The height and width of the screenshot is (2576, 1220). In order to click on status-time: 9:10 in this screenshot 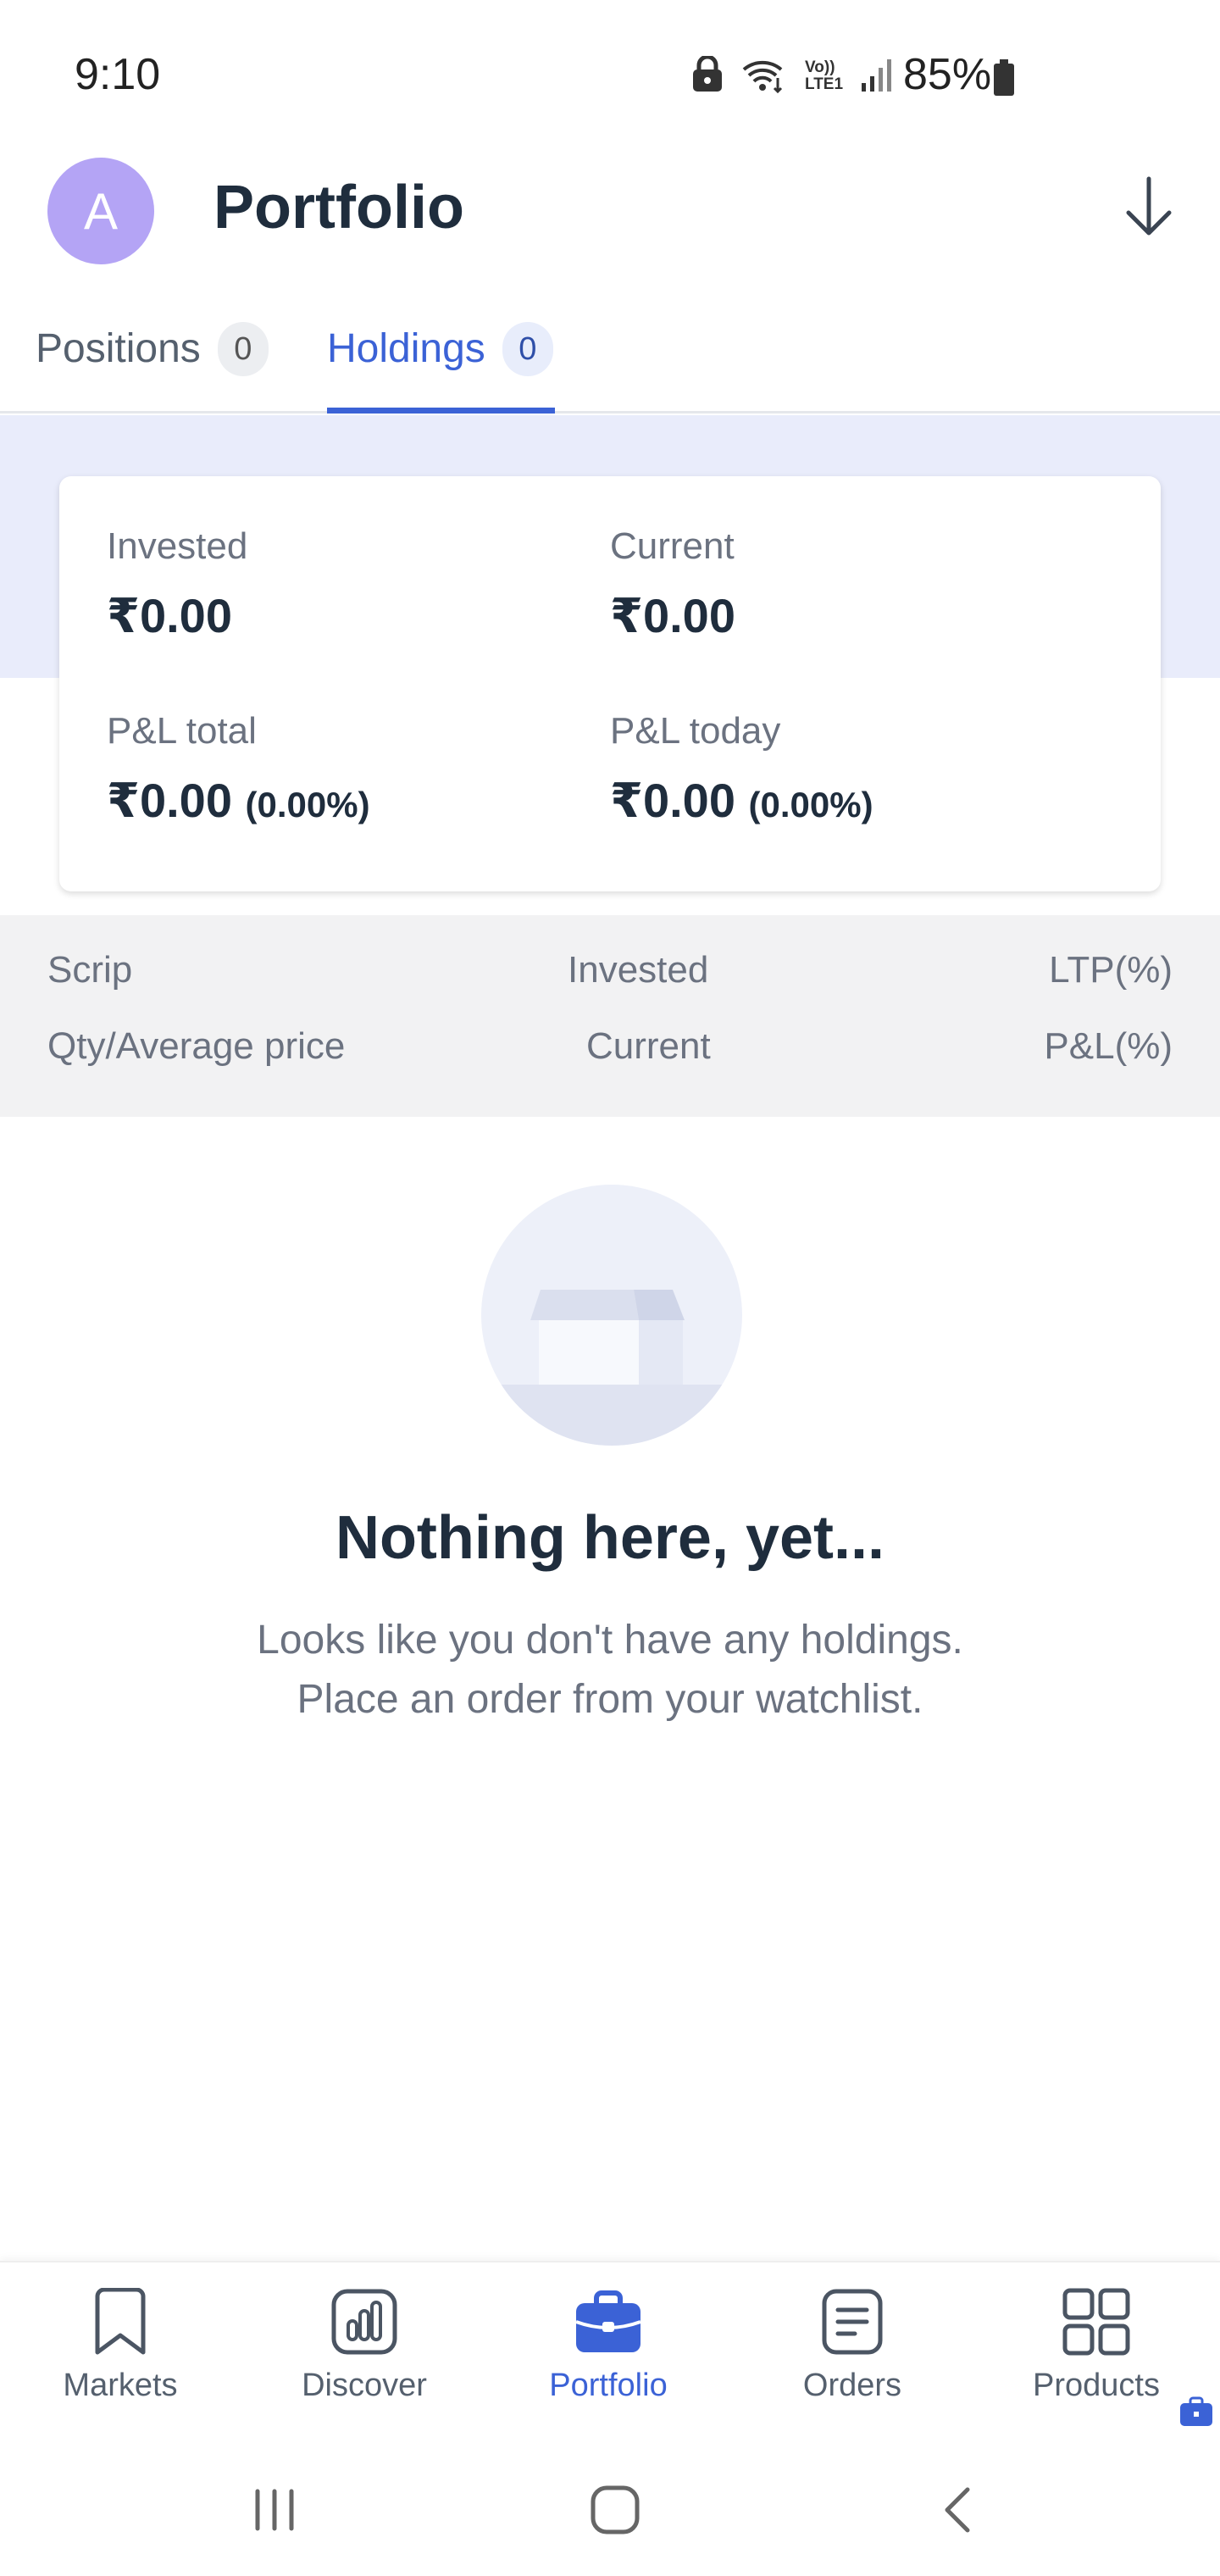, I will do `click(118, 74)`.